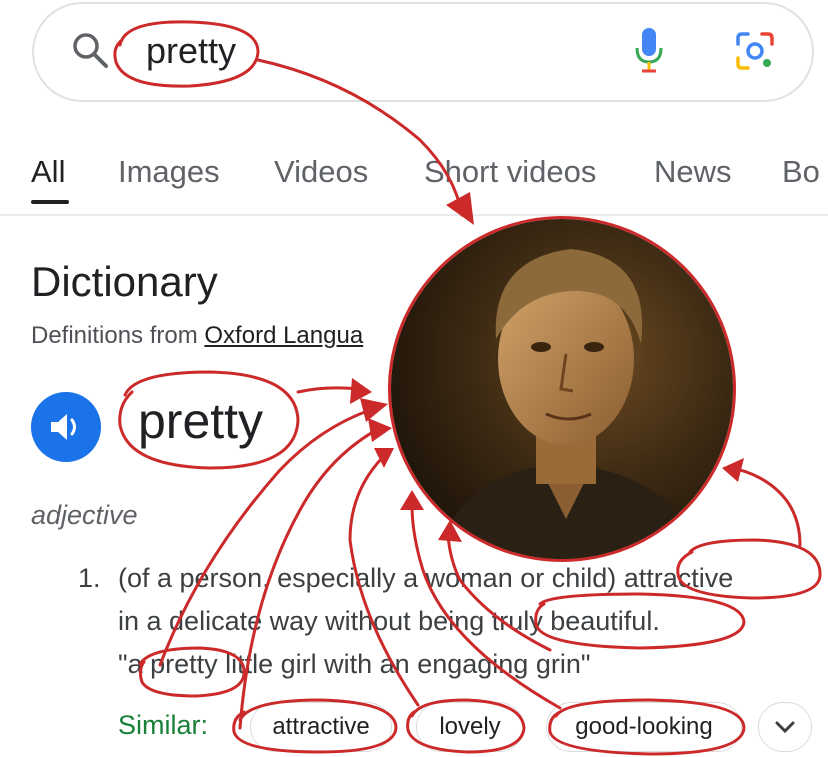 The width and height of the screenshot is (828, 757). I want to click on dictionary-title: Dictionary, so click(124, 281).